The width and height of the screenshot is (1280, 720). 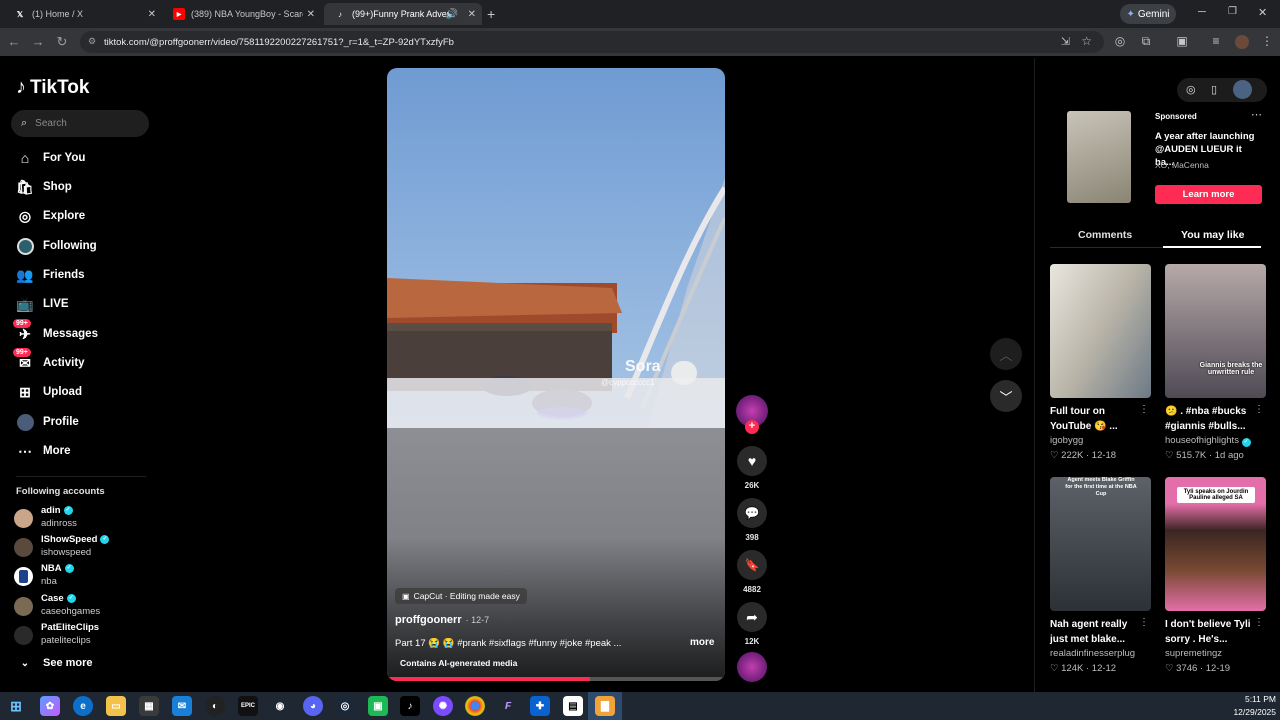 What do you see at coordinates (84, 548) in the screenshot?
I see `following-account: IShowSpeed ✓ ishowspeed` at bounding box center [84, 548].